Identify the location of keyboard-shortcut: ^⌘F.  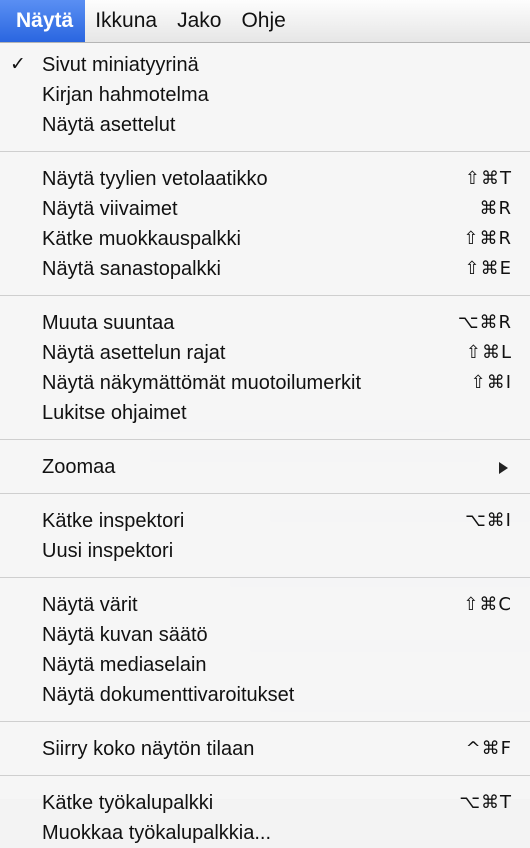
(488, 748).